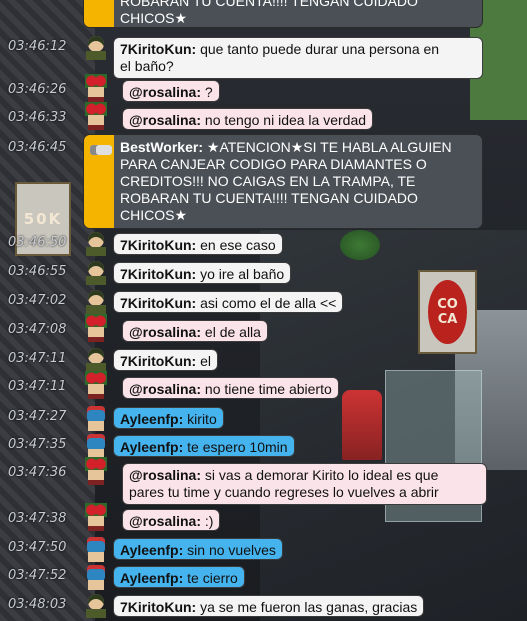 This screenshot has height=621, width=527. Describe the element at coordinates (37, 547) in the screenshot. I see `timestamp: 03:47:50` at that location.